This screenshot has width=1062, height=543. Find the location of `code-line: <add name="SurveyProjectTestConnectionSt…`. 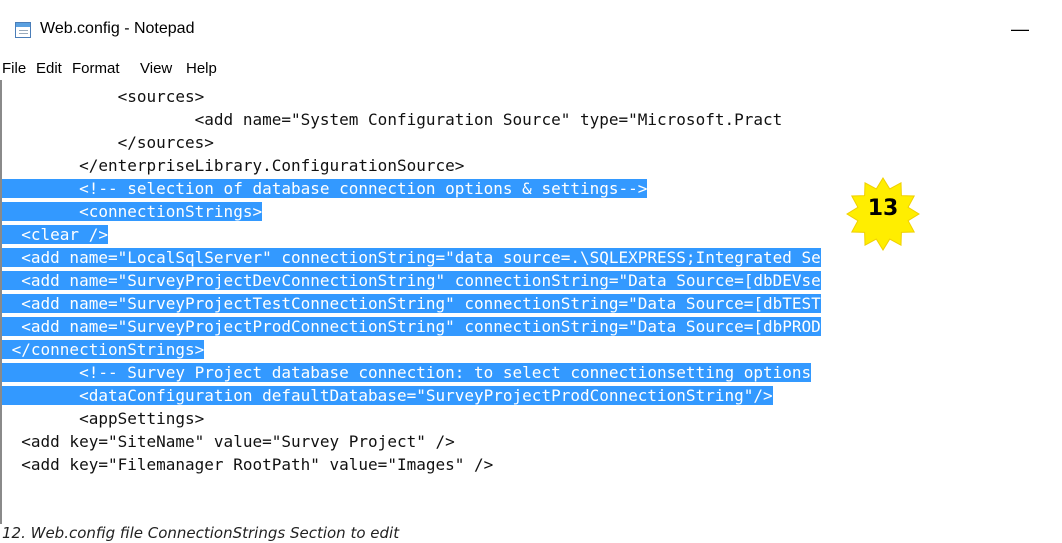

code-line: <add name="SurveyProjectTestConnectionSt… is located at coordinates (411, 303).